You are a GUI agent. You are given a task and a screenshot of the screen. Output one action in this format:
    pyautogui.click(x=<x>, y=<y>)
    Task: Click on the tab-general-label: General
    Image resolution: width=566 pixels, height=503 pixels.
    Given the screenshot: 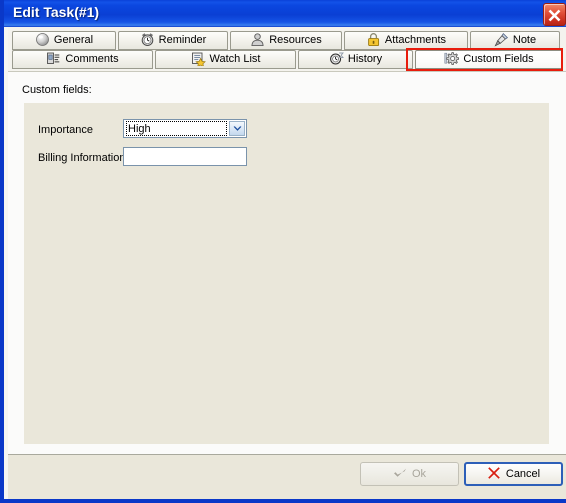 What is the action you would take?
    pyautogui.click(x=73, y=40)
    